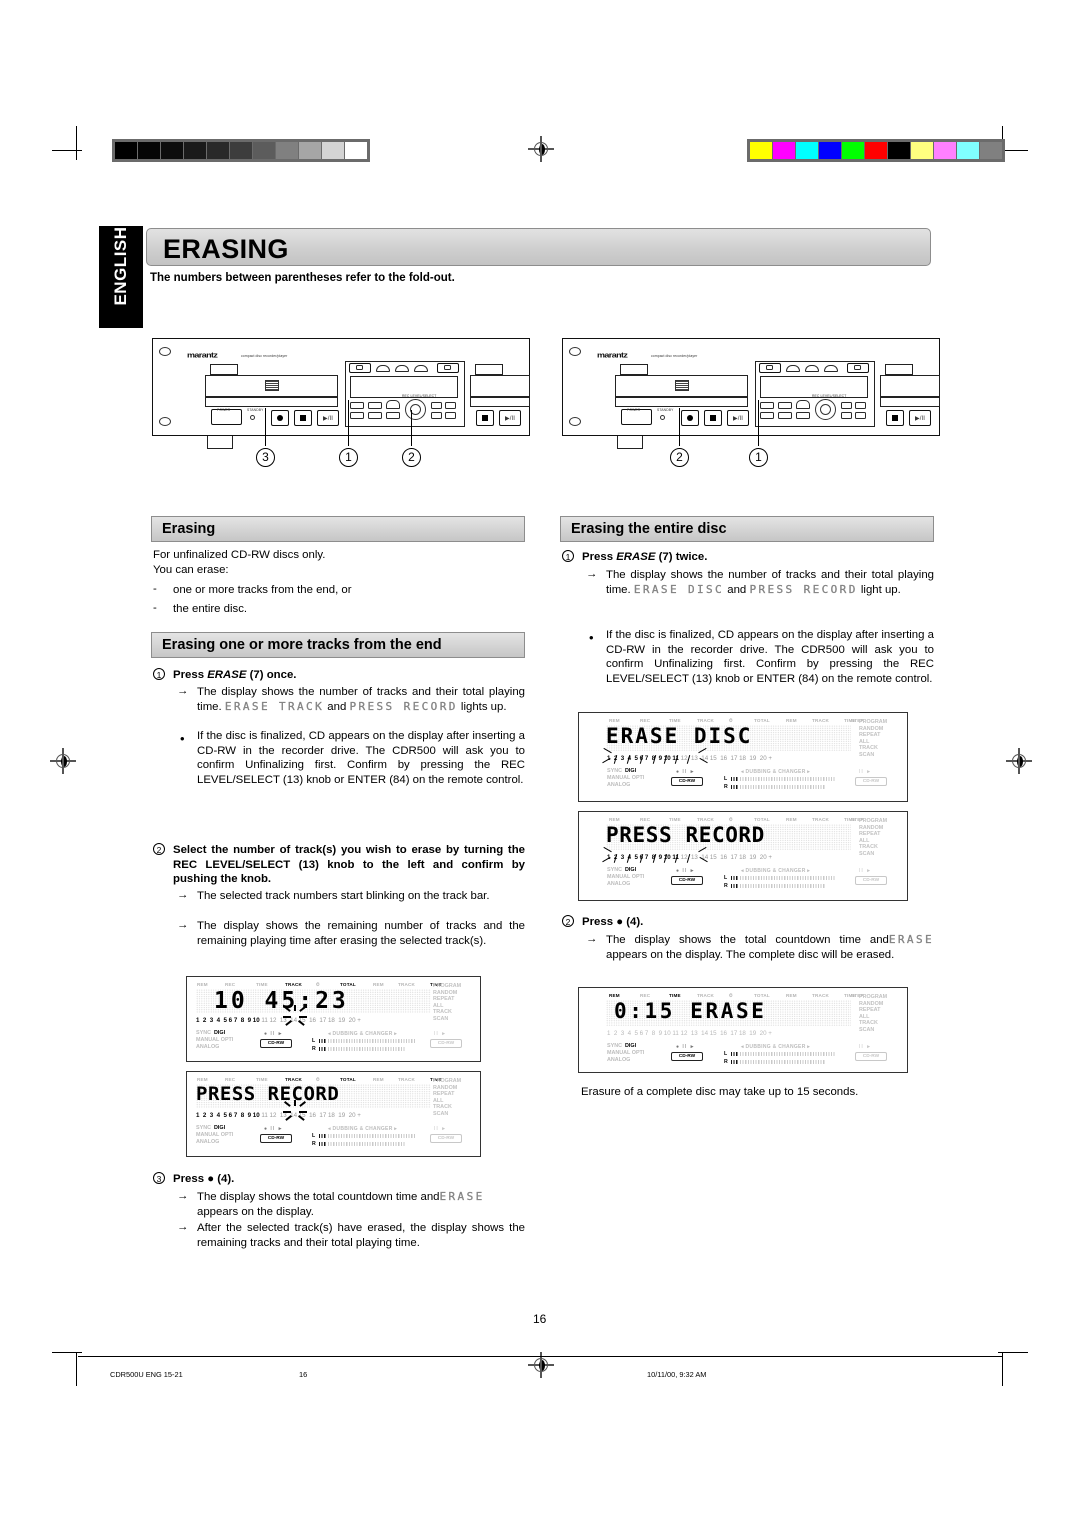 This screenshot has width=1080, height=1528. I want to click on lcd-meter-left-bars-hot, so click(735, 878).